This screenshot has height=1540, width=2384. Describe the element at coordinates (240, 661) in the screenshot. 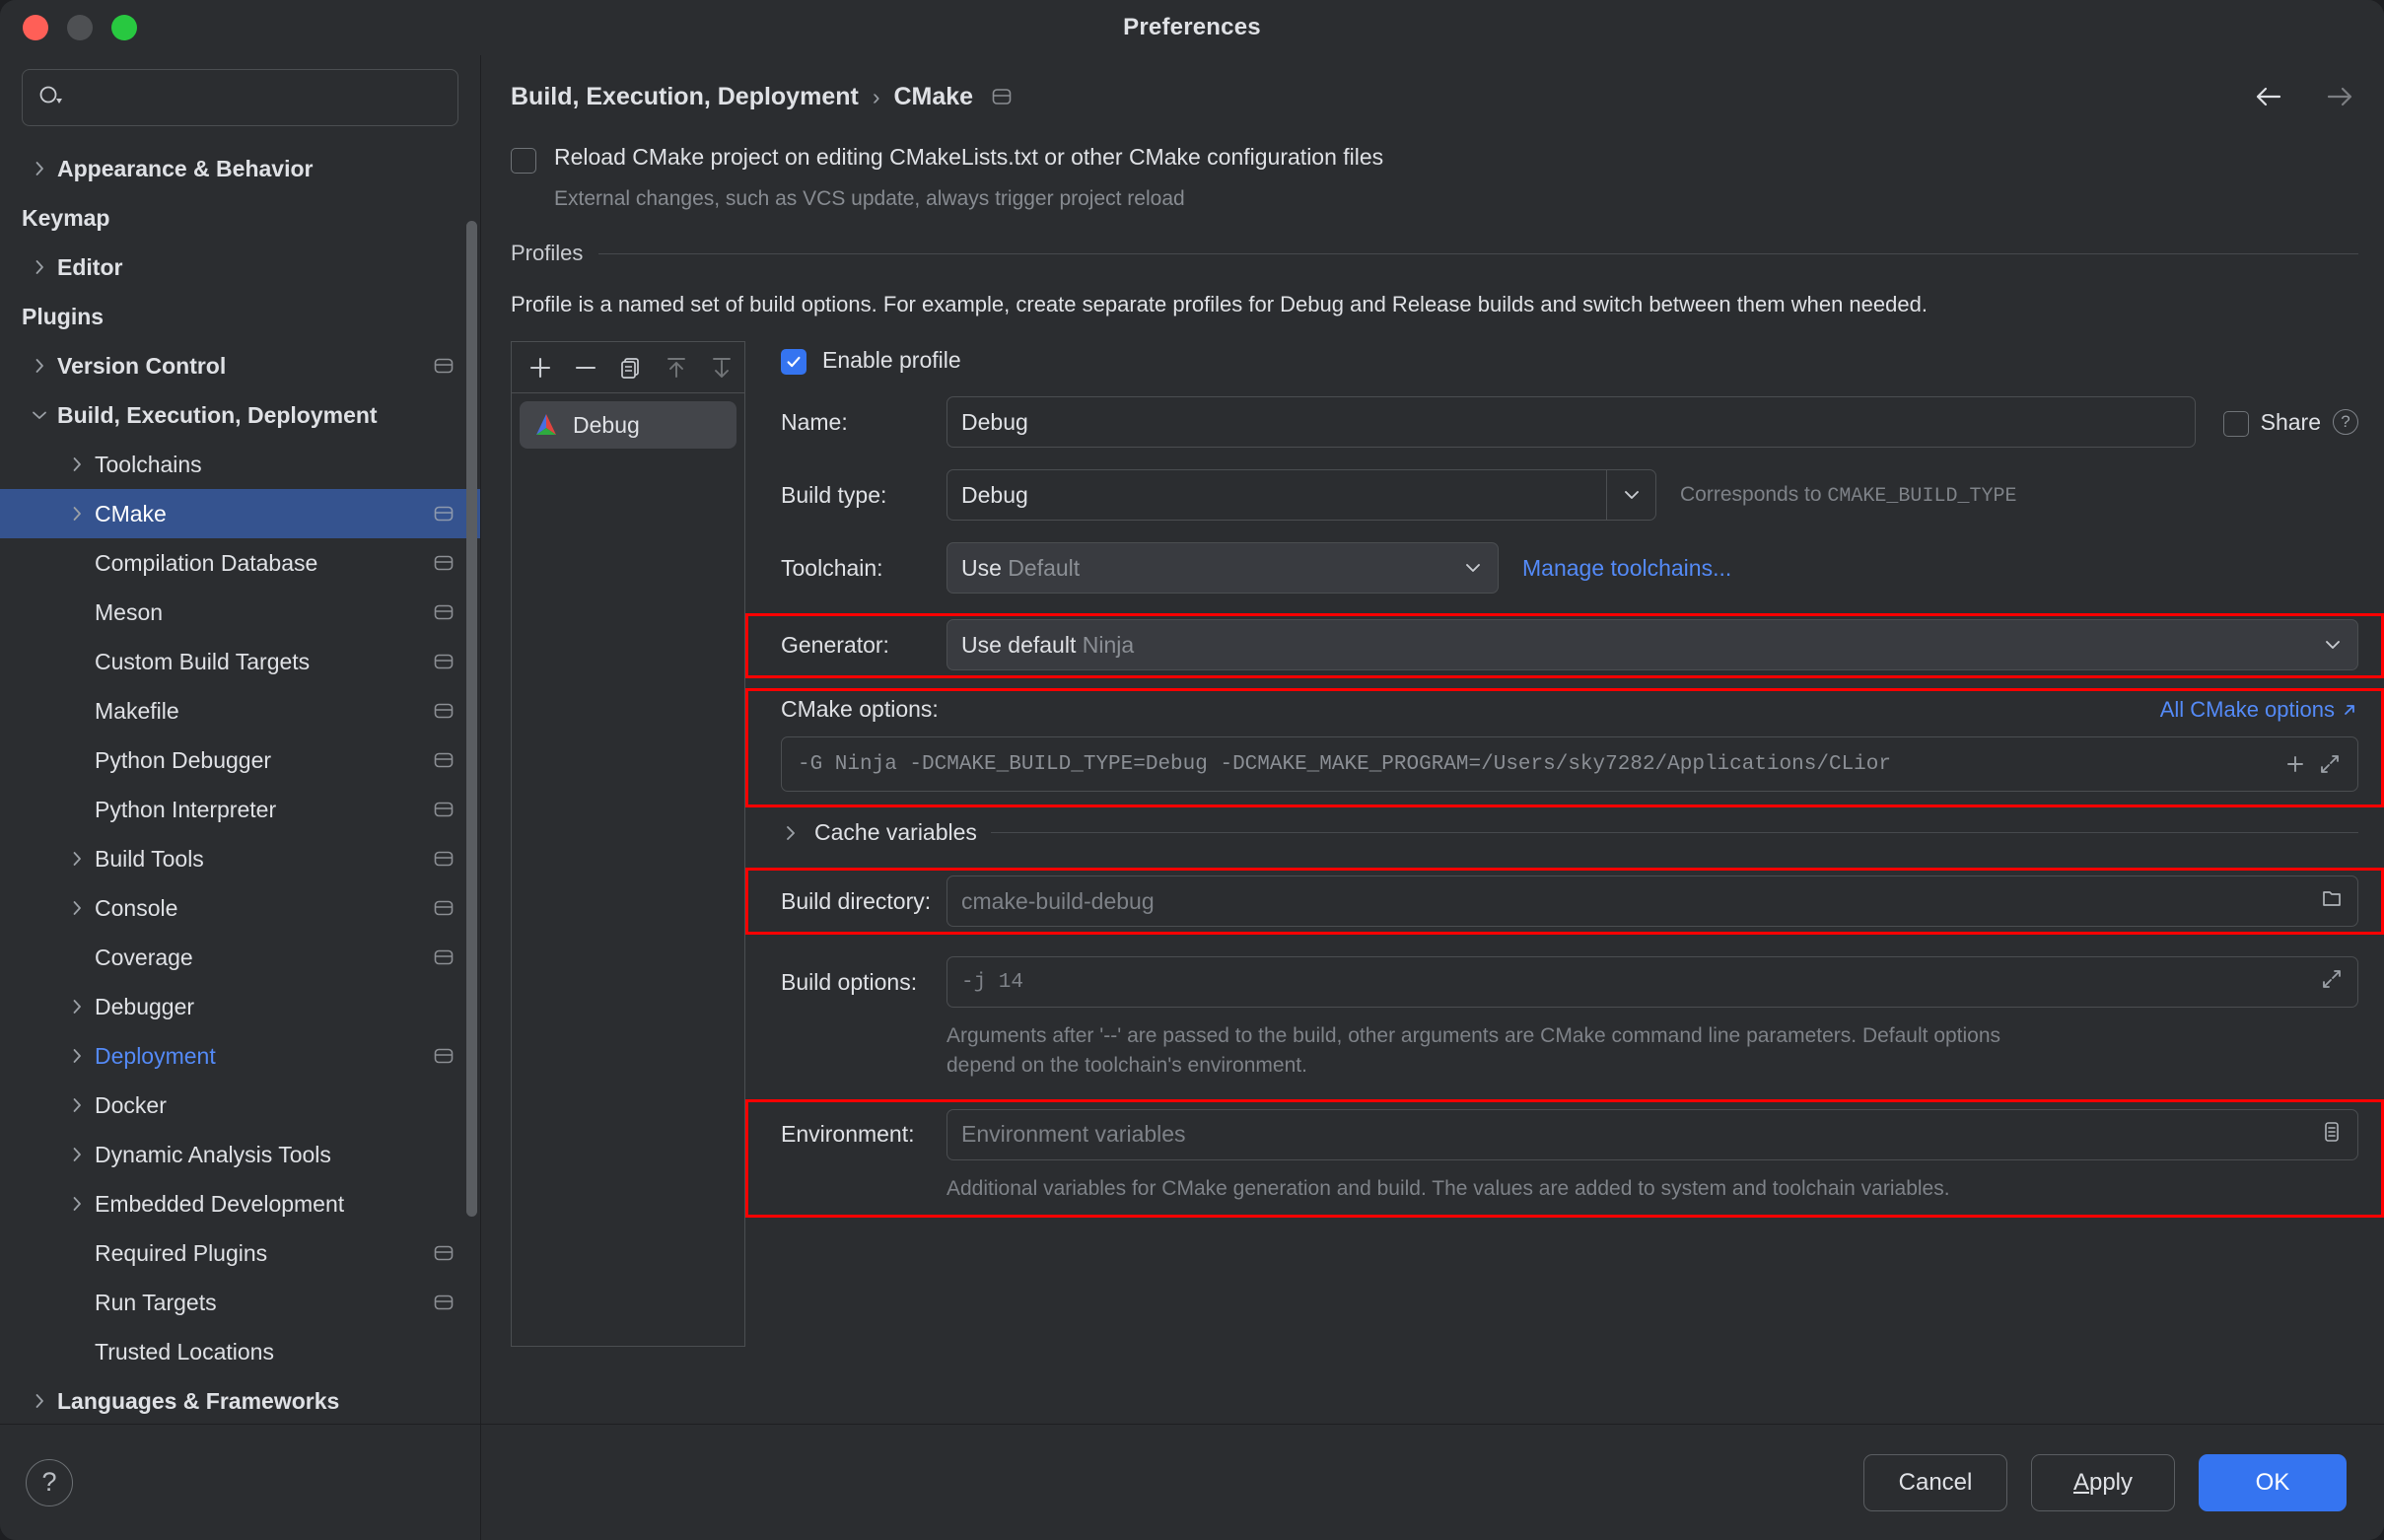

I see `sidebar-item-custom-build-targets: Custom Build Targets` at that location.